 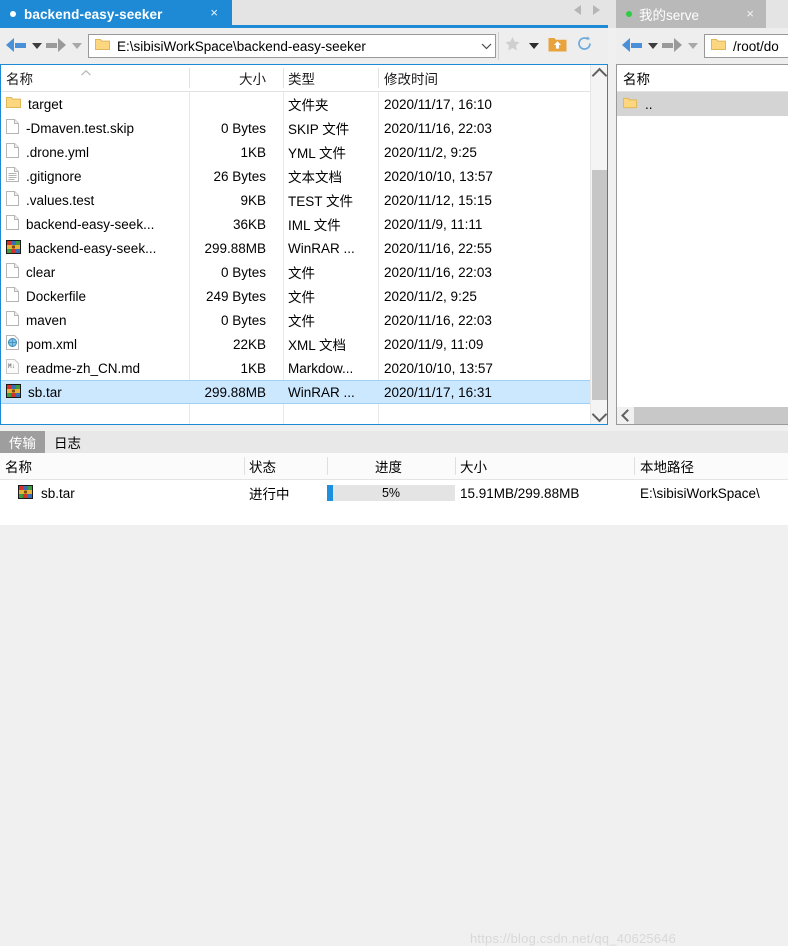 What do you see at coordinates (95, 200) in the screenshot?
I see `cell-name: .values.test` at bounding box center [95, 200].